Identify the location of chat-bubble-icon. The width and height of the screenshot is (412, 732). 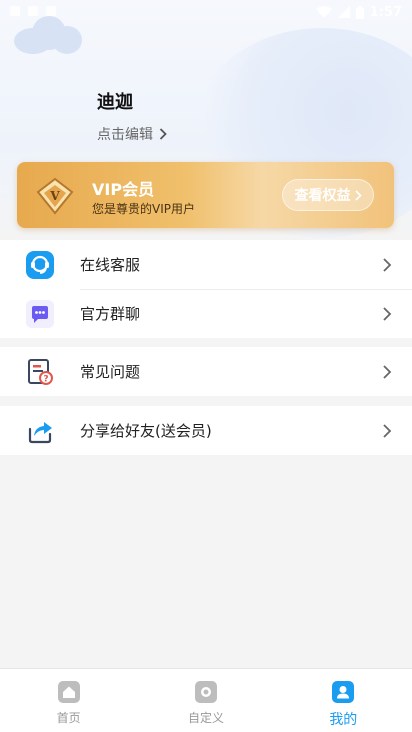
(40, 313).